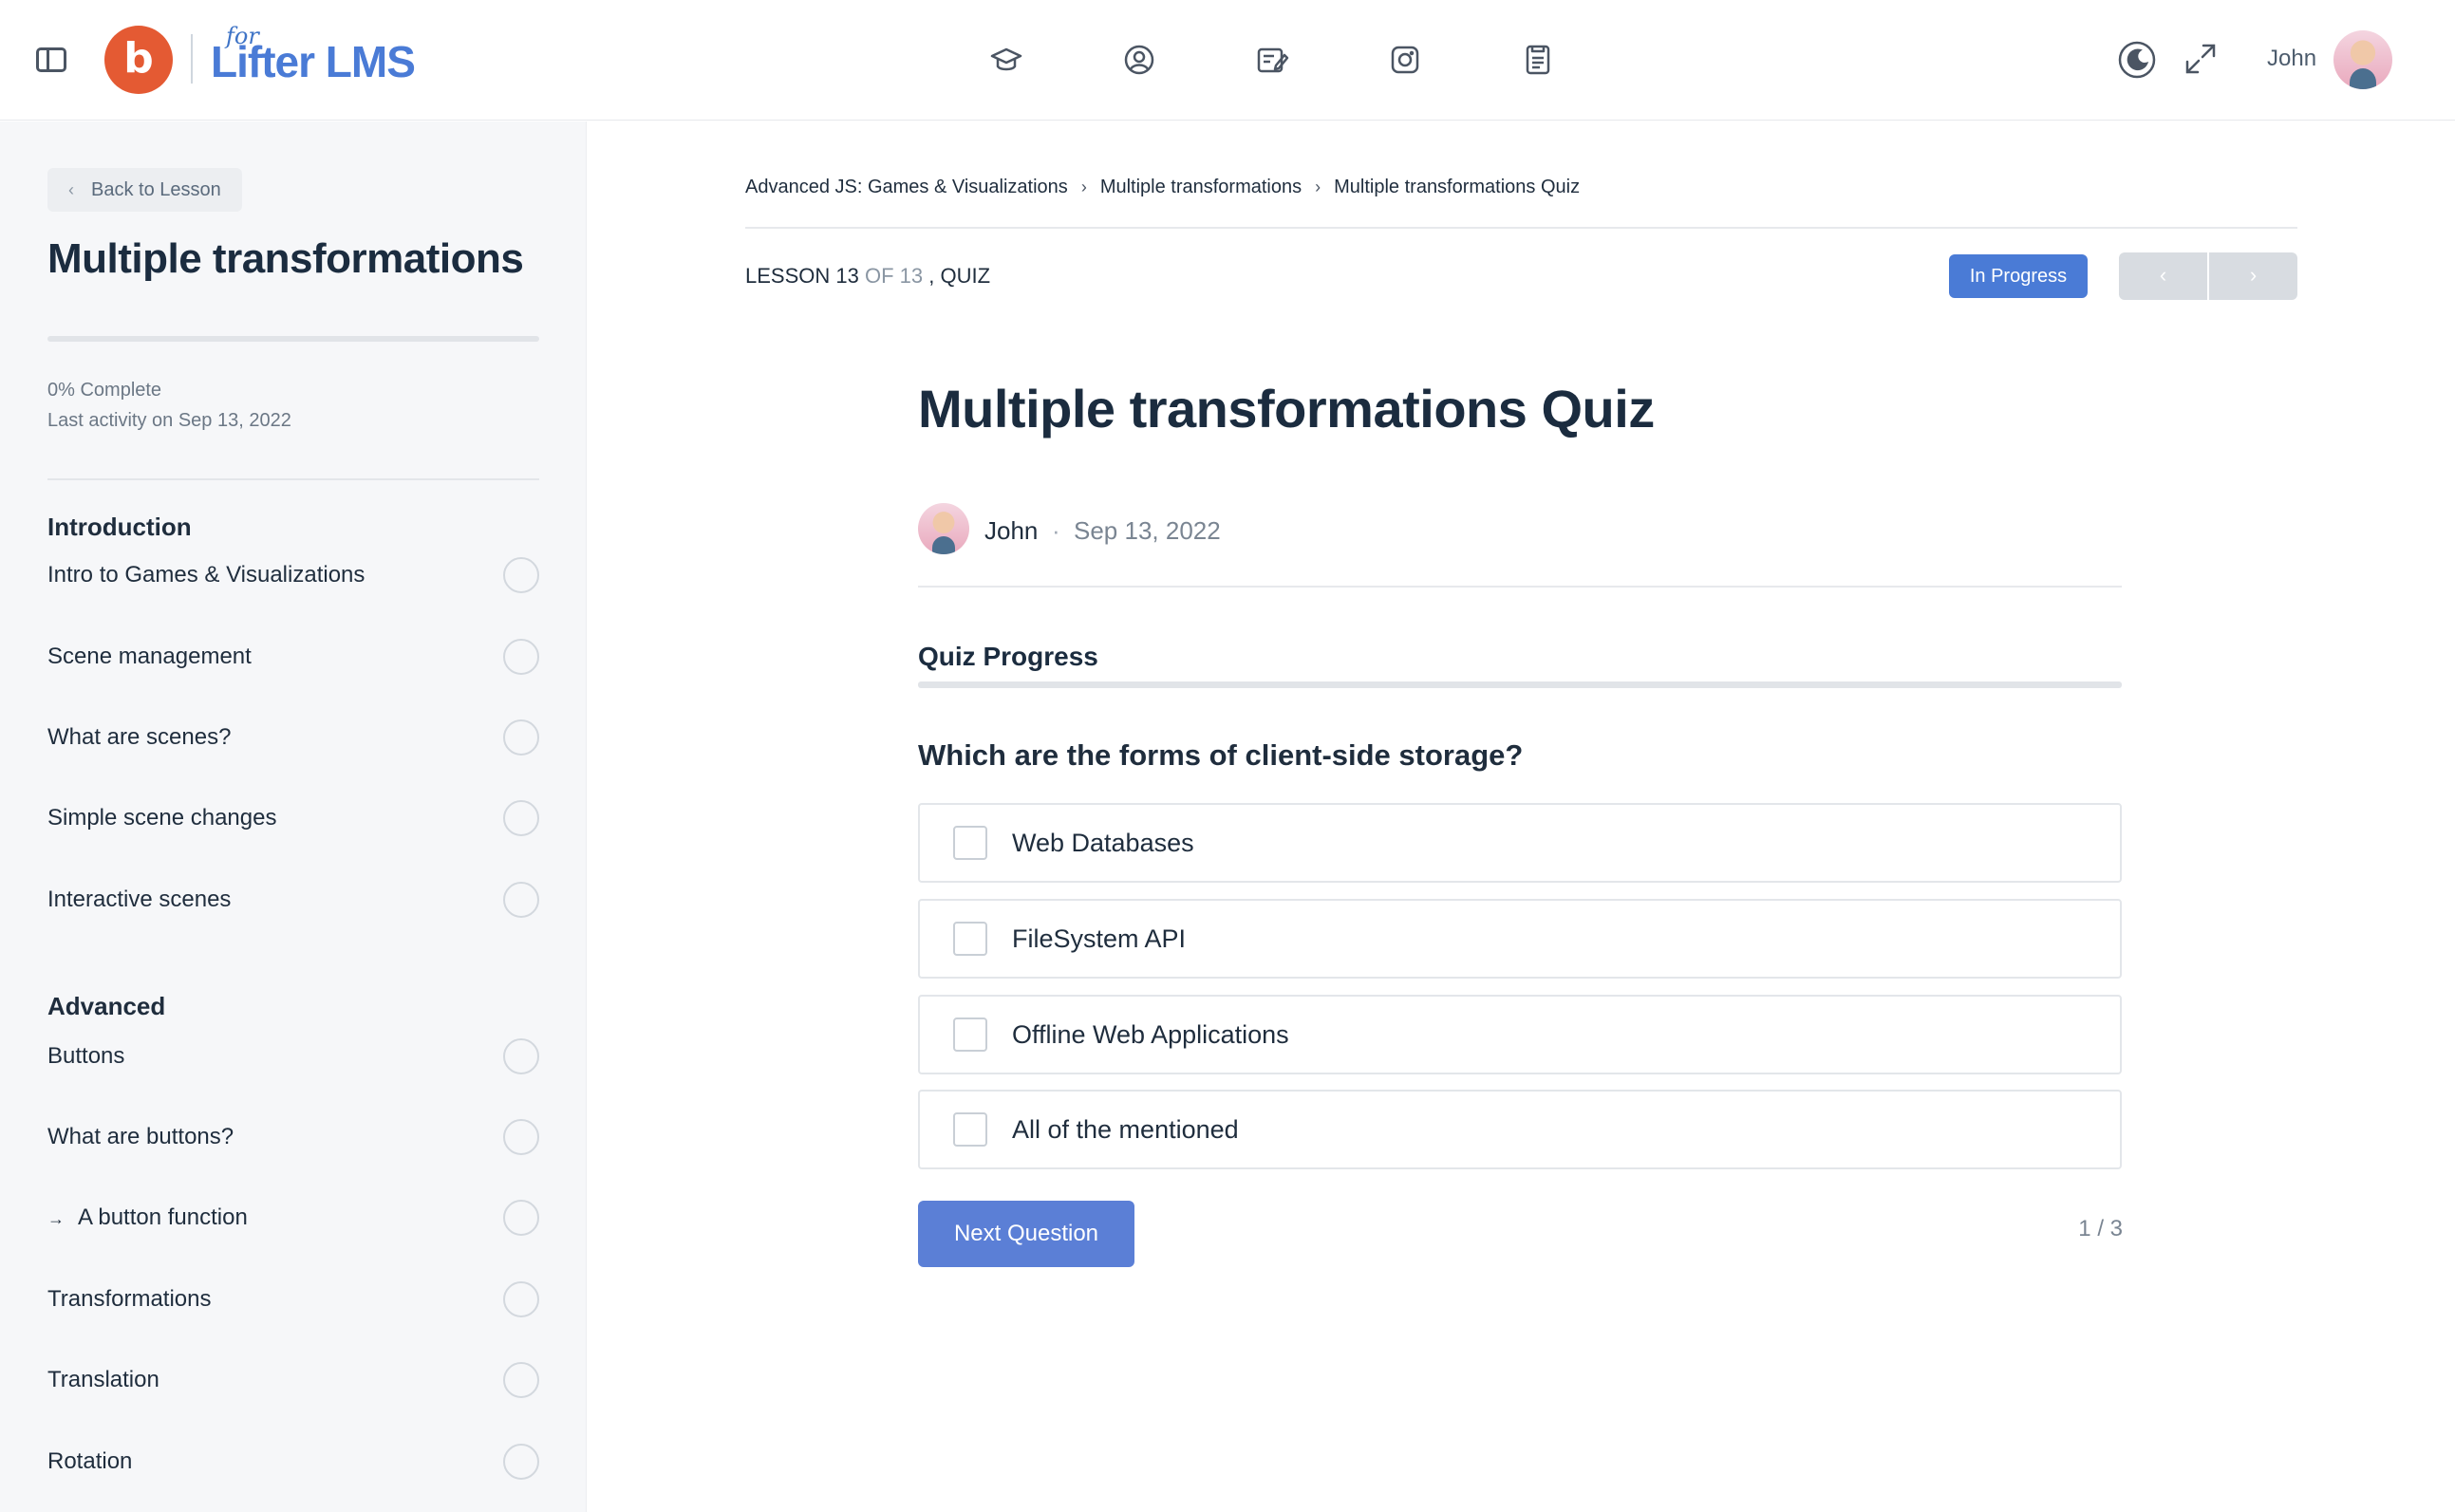 The image size is (2455, 1512). What do you see at coordinates (1011, 531) in the screenshot?
I see `author-name: John` at bounding box center [1011, 531].